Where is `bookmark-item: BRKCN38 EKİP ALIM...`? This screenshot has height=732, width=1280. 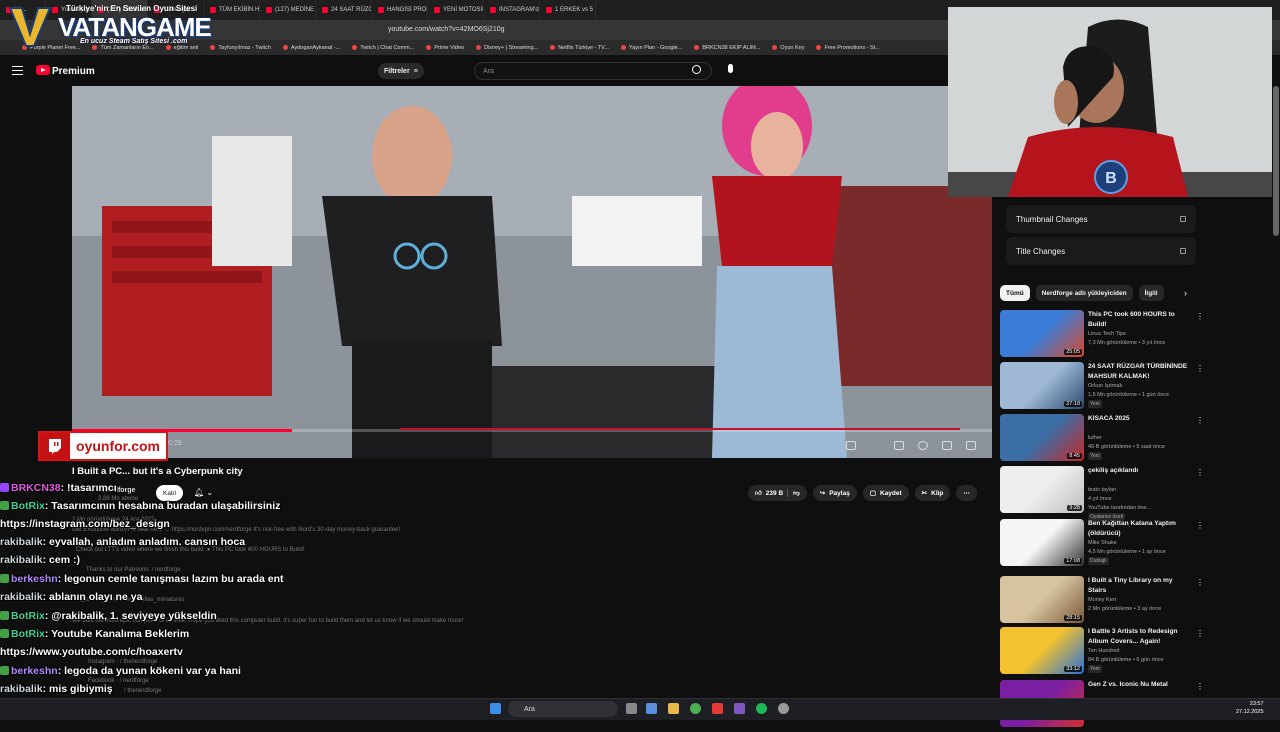
bookmark-item: BRKCN38 EKİP ALIM... is located at coordinates (727, 48).